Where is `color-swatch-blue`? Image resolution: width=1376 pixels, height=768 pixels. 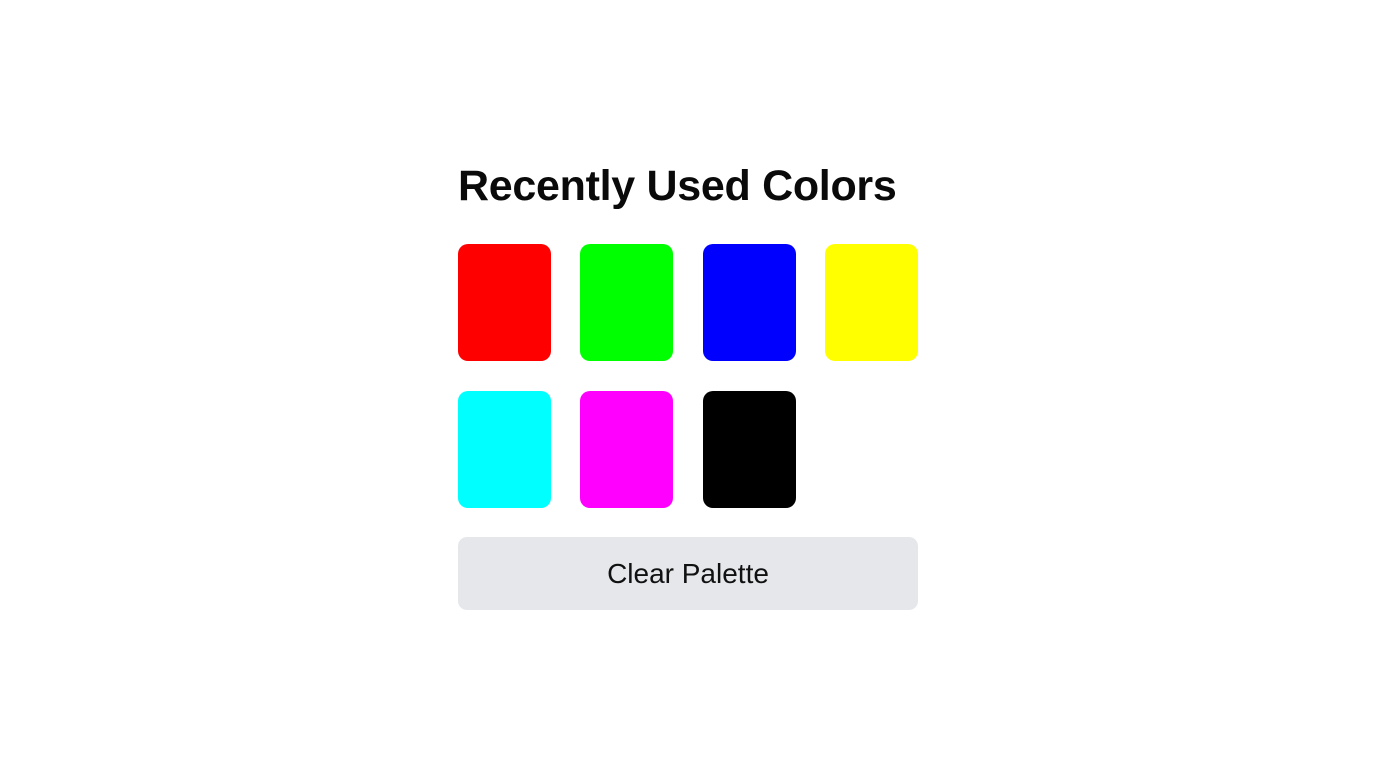 color-swatch-blue is located at coordinates (749, 302).